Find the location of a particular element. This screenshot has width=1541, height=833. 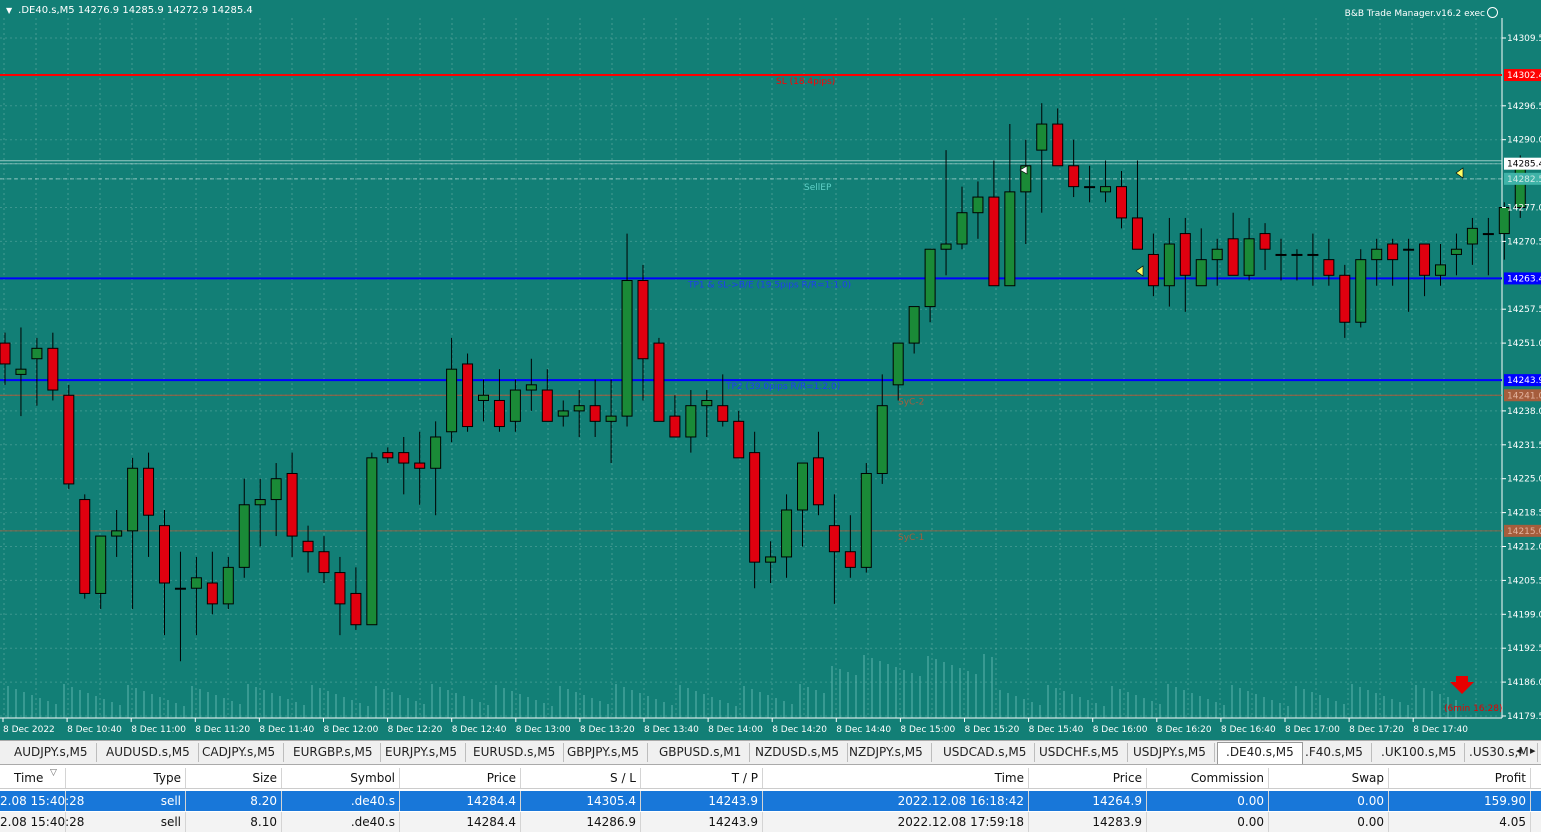

time-axis-label: 8 Dec 13:40 is located at coordinates (671, 730).